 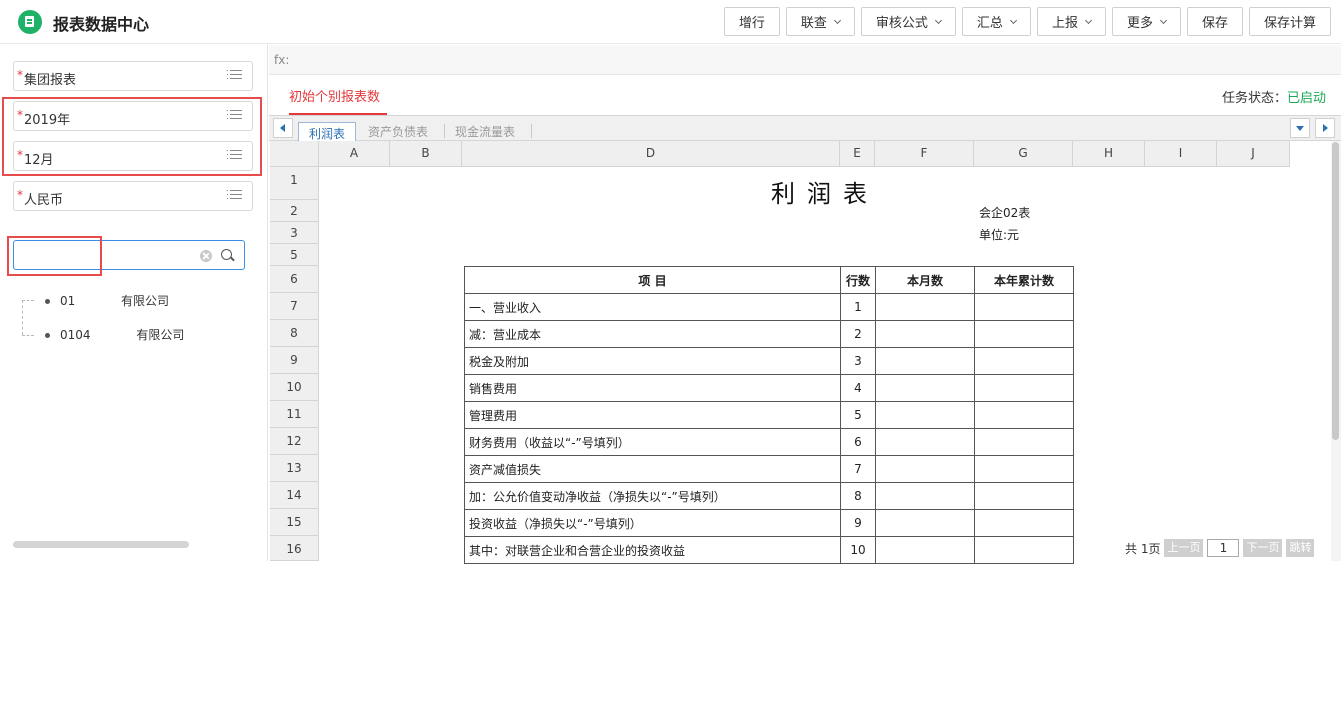 What do you see at coordinates (206, 256) in the screenshot?
I see `clear-icon` at bounding box center [206, 256].